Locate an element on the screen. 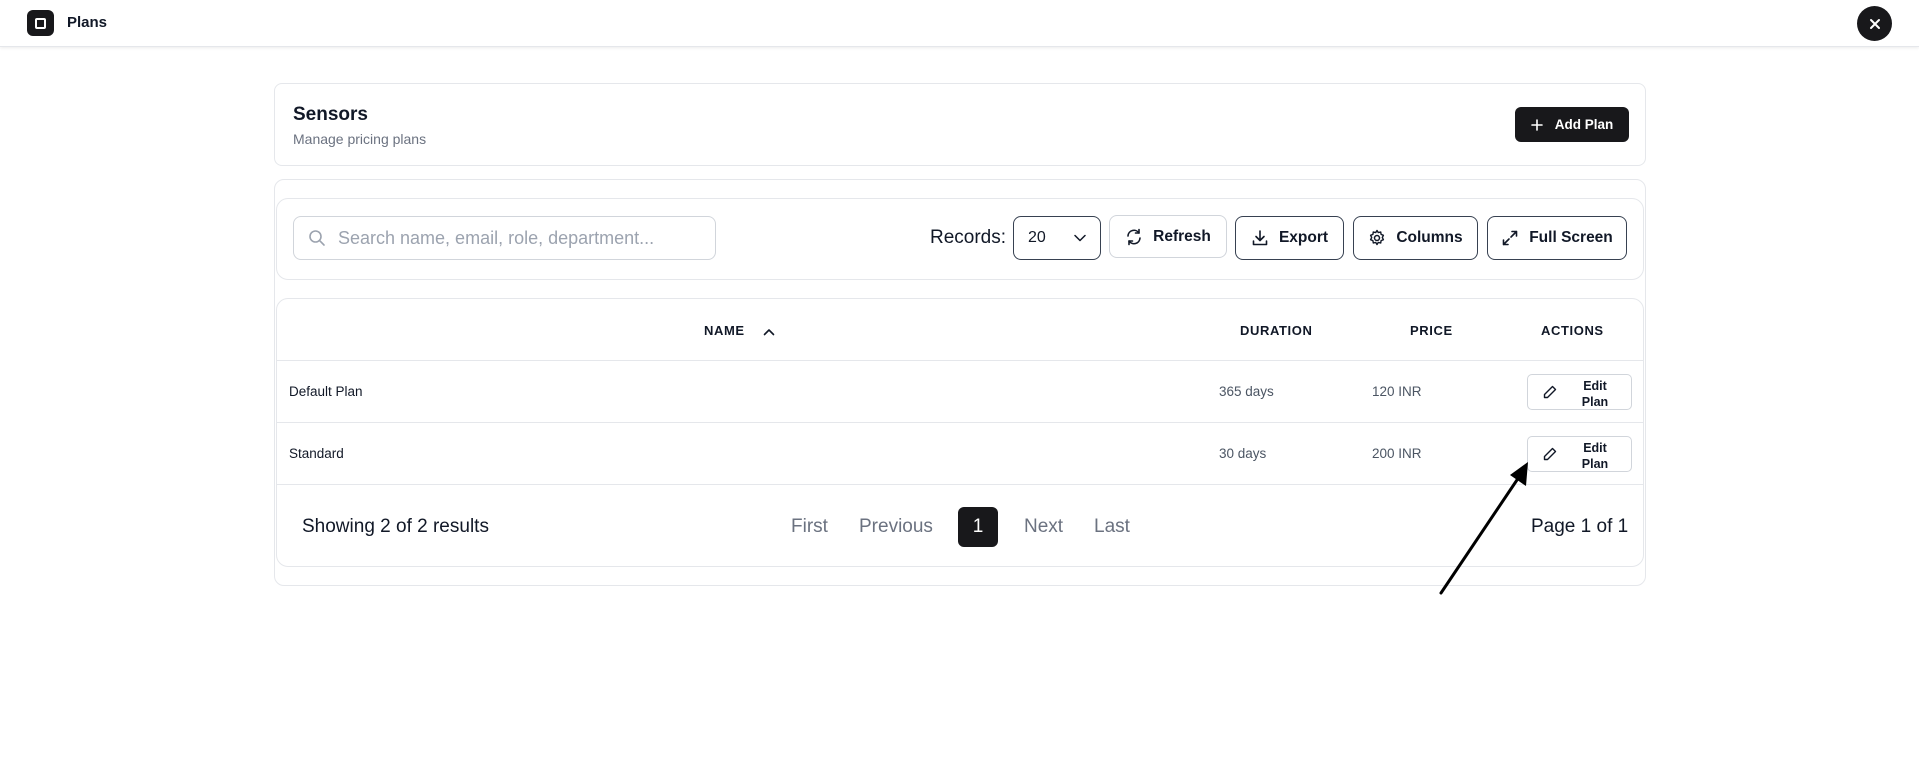 The width and height of the screenshot is (1919, 759). column-header-duration: DURATION is located at coordinates (1276, 330).